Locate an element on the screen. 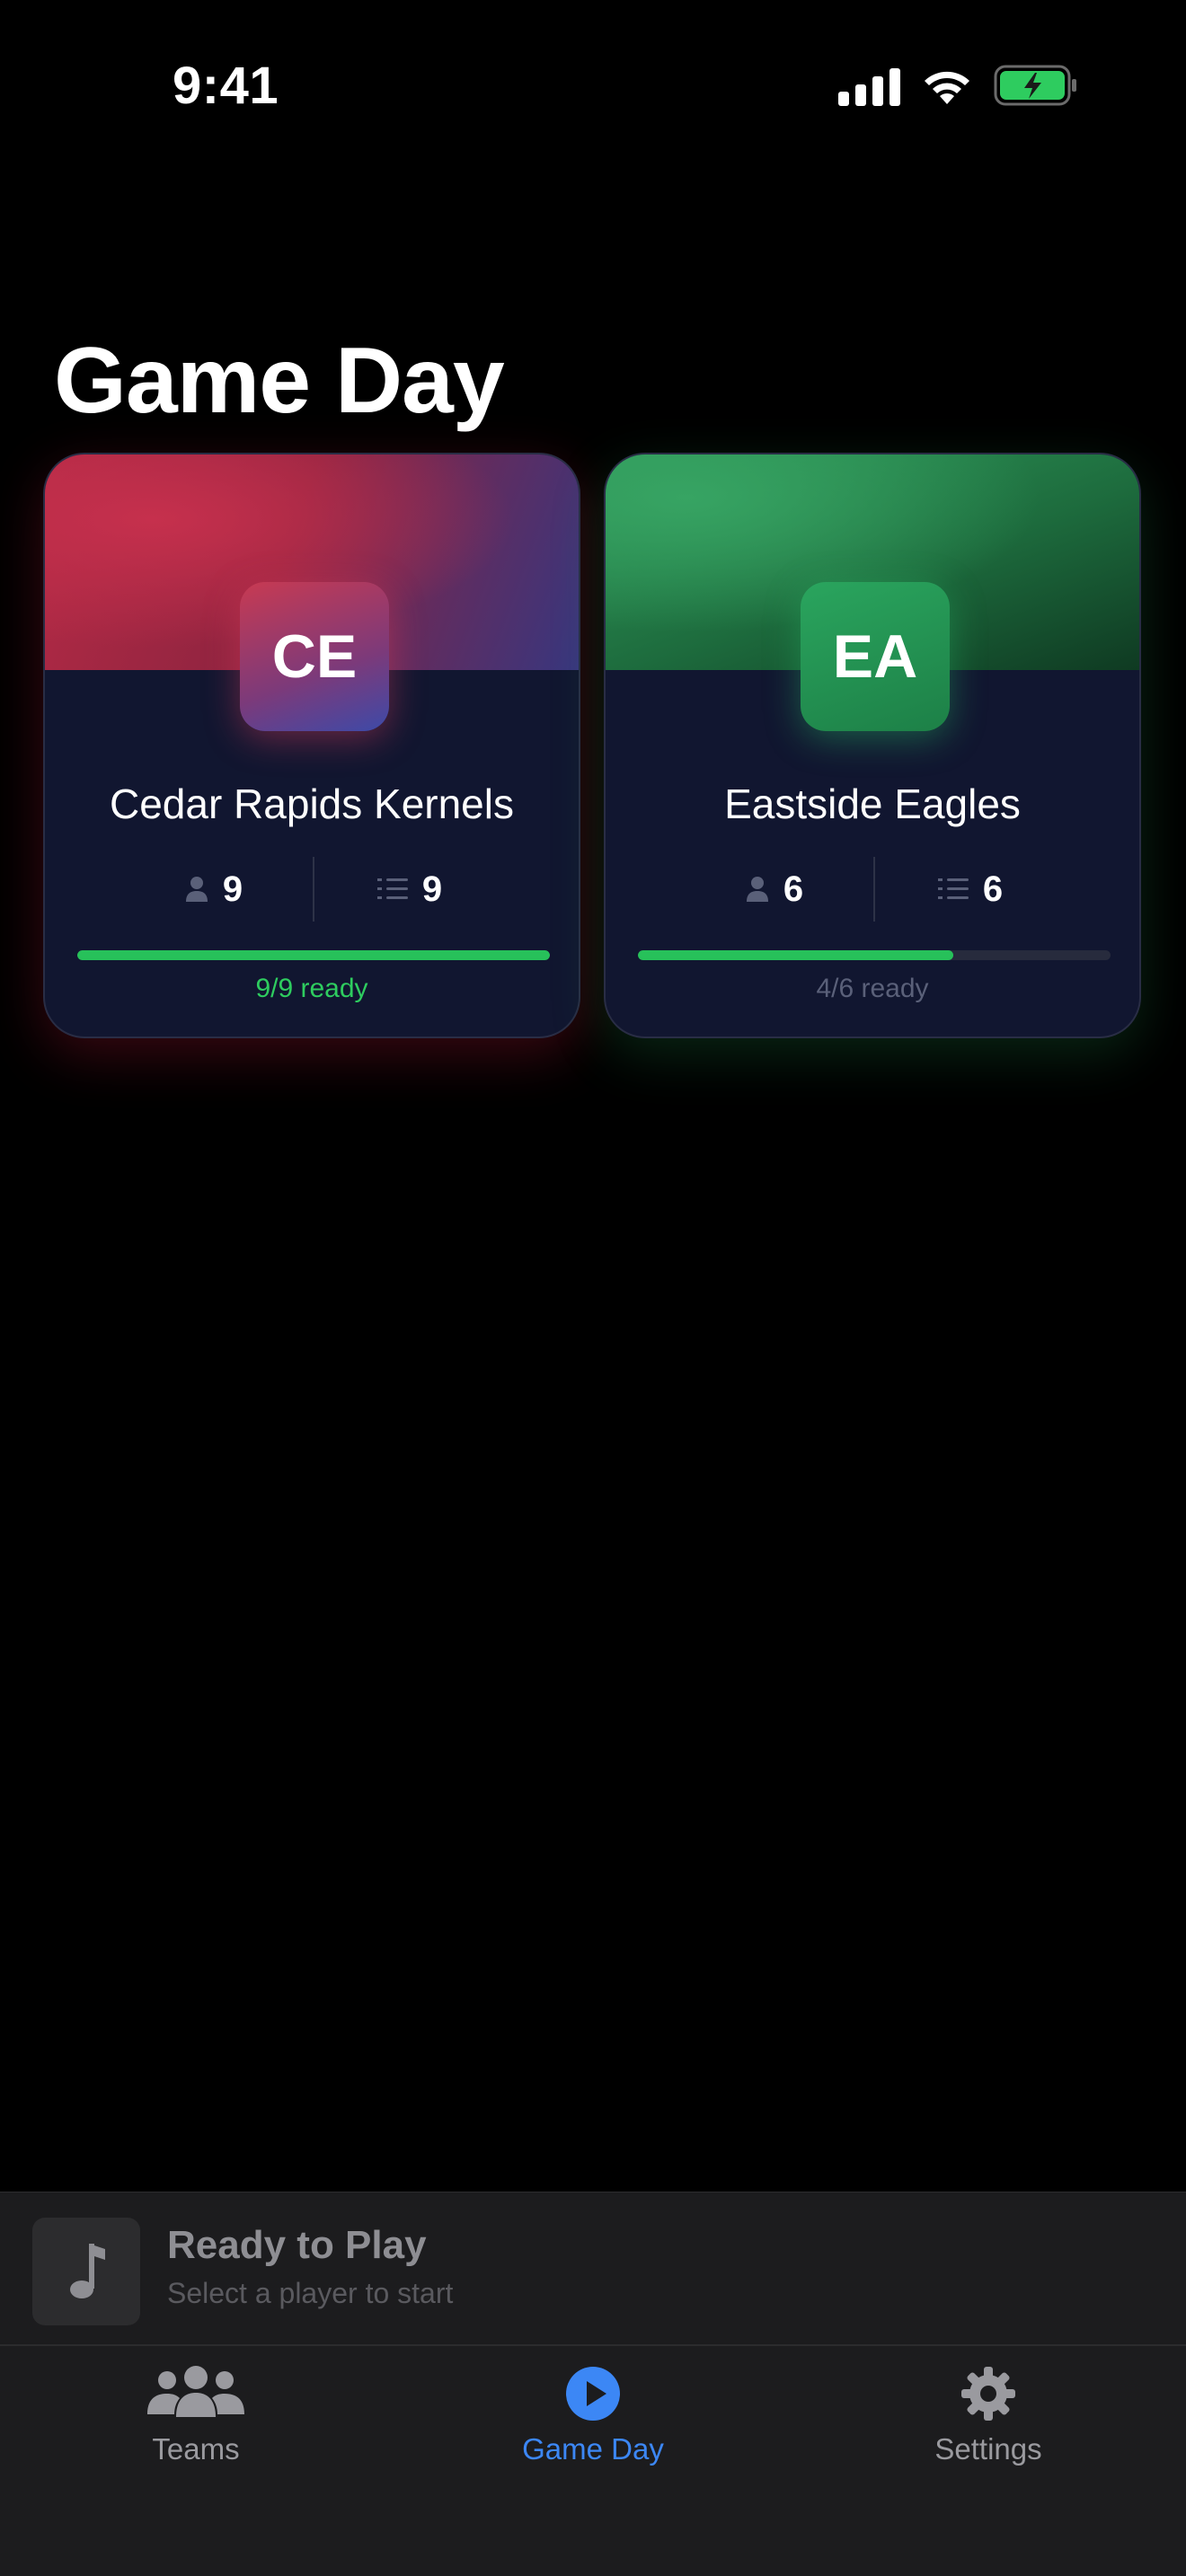  player-count: 6 is located at coordinates (774, 889).